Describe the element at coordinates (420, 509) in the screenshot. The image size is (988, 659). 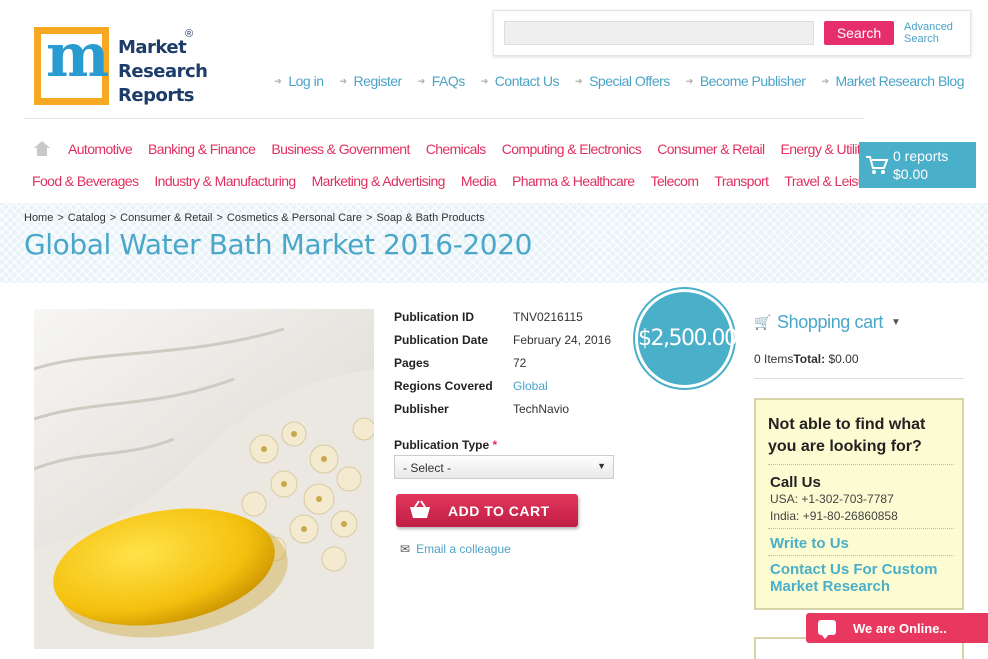
I see `basket-icon` at that location.